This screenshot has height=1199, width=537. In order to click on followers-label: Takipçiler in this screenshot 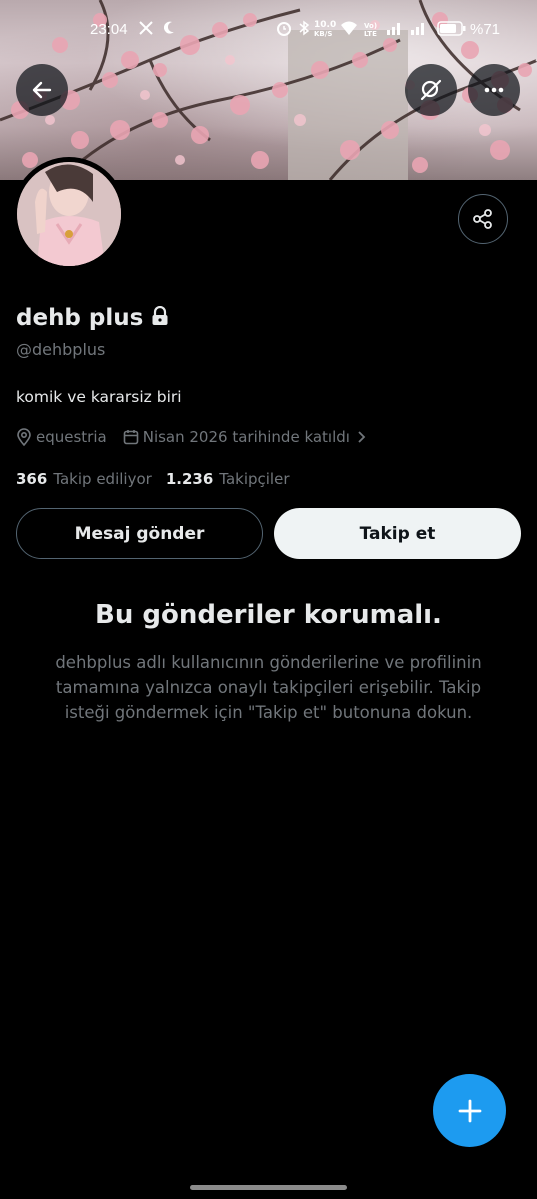, I will do `click(254, 479)`.